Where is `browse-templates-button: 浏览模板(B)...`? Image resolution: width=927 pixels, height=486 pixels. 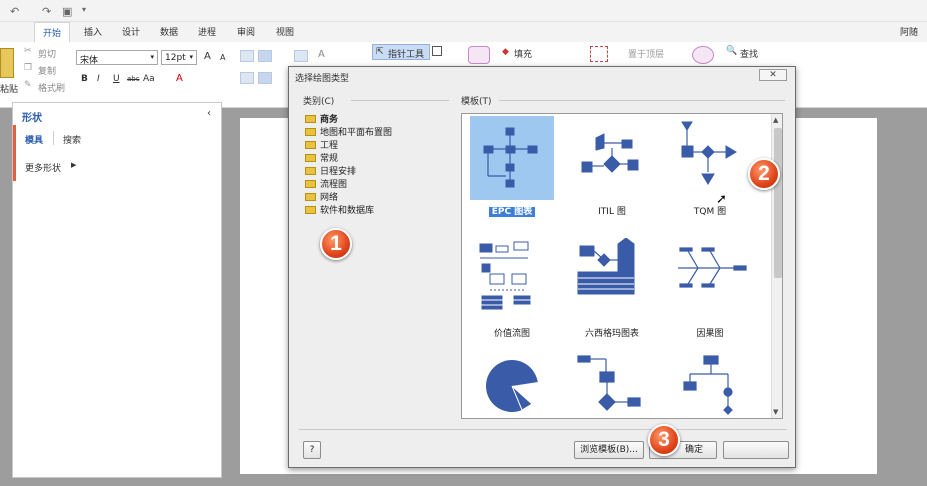 browse-templates-button: 浏览模板(B)... is located at coordinates (609, 450).